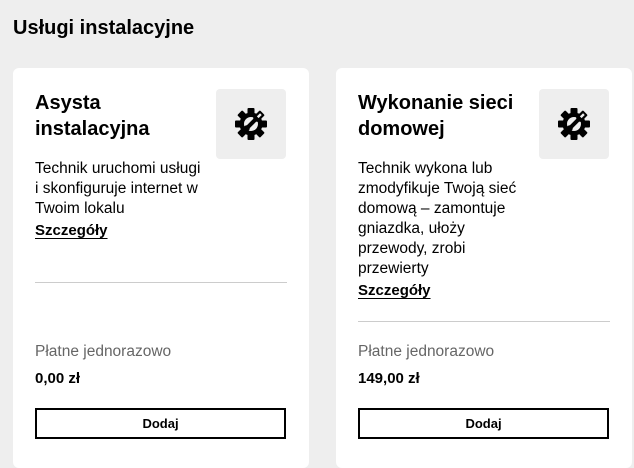  Describe the element at coordinates (92, 116) in the screenshot. I see `card-title: Asysta instalacyjna` at that location.